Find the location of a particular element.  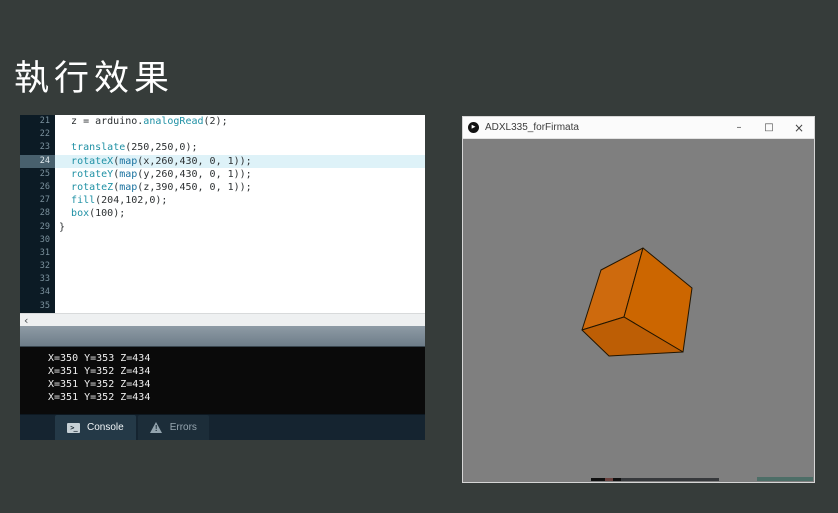

tab-console: >_ Console is located at coordinates (95, 427).